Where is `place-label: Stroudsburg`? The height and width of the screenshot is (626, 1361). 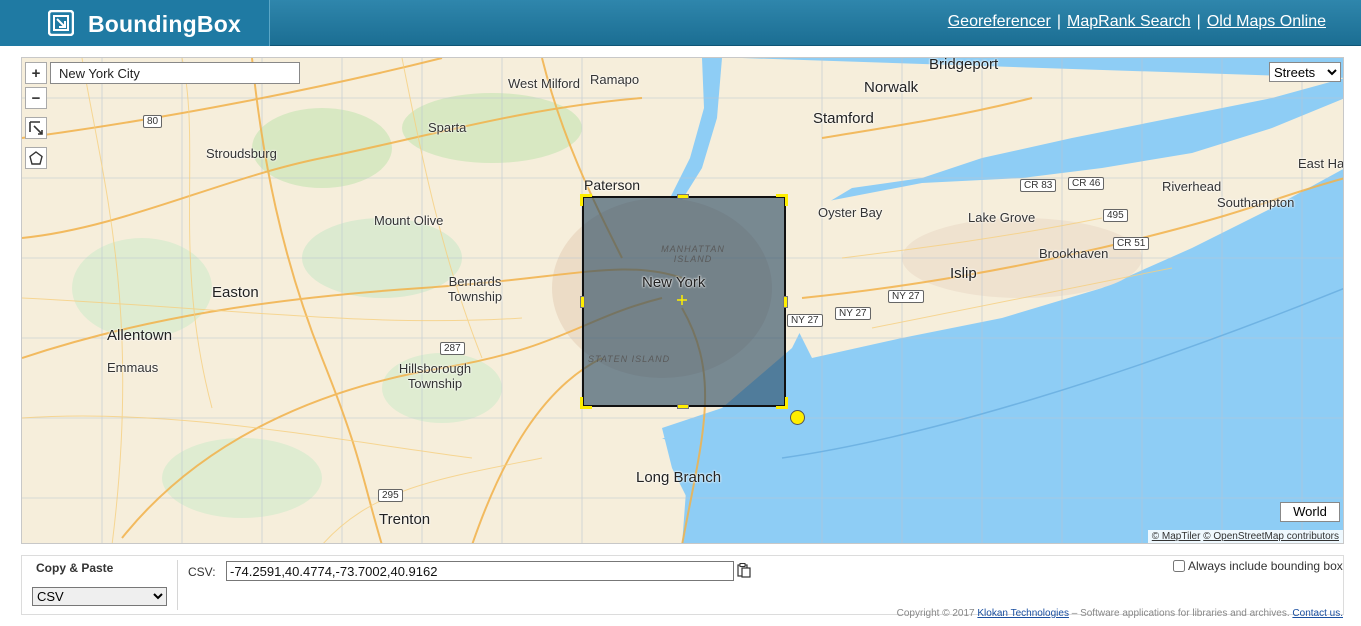 place-label: Stroudsburg is located at coordinates (241, 153).